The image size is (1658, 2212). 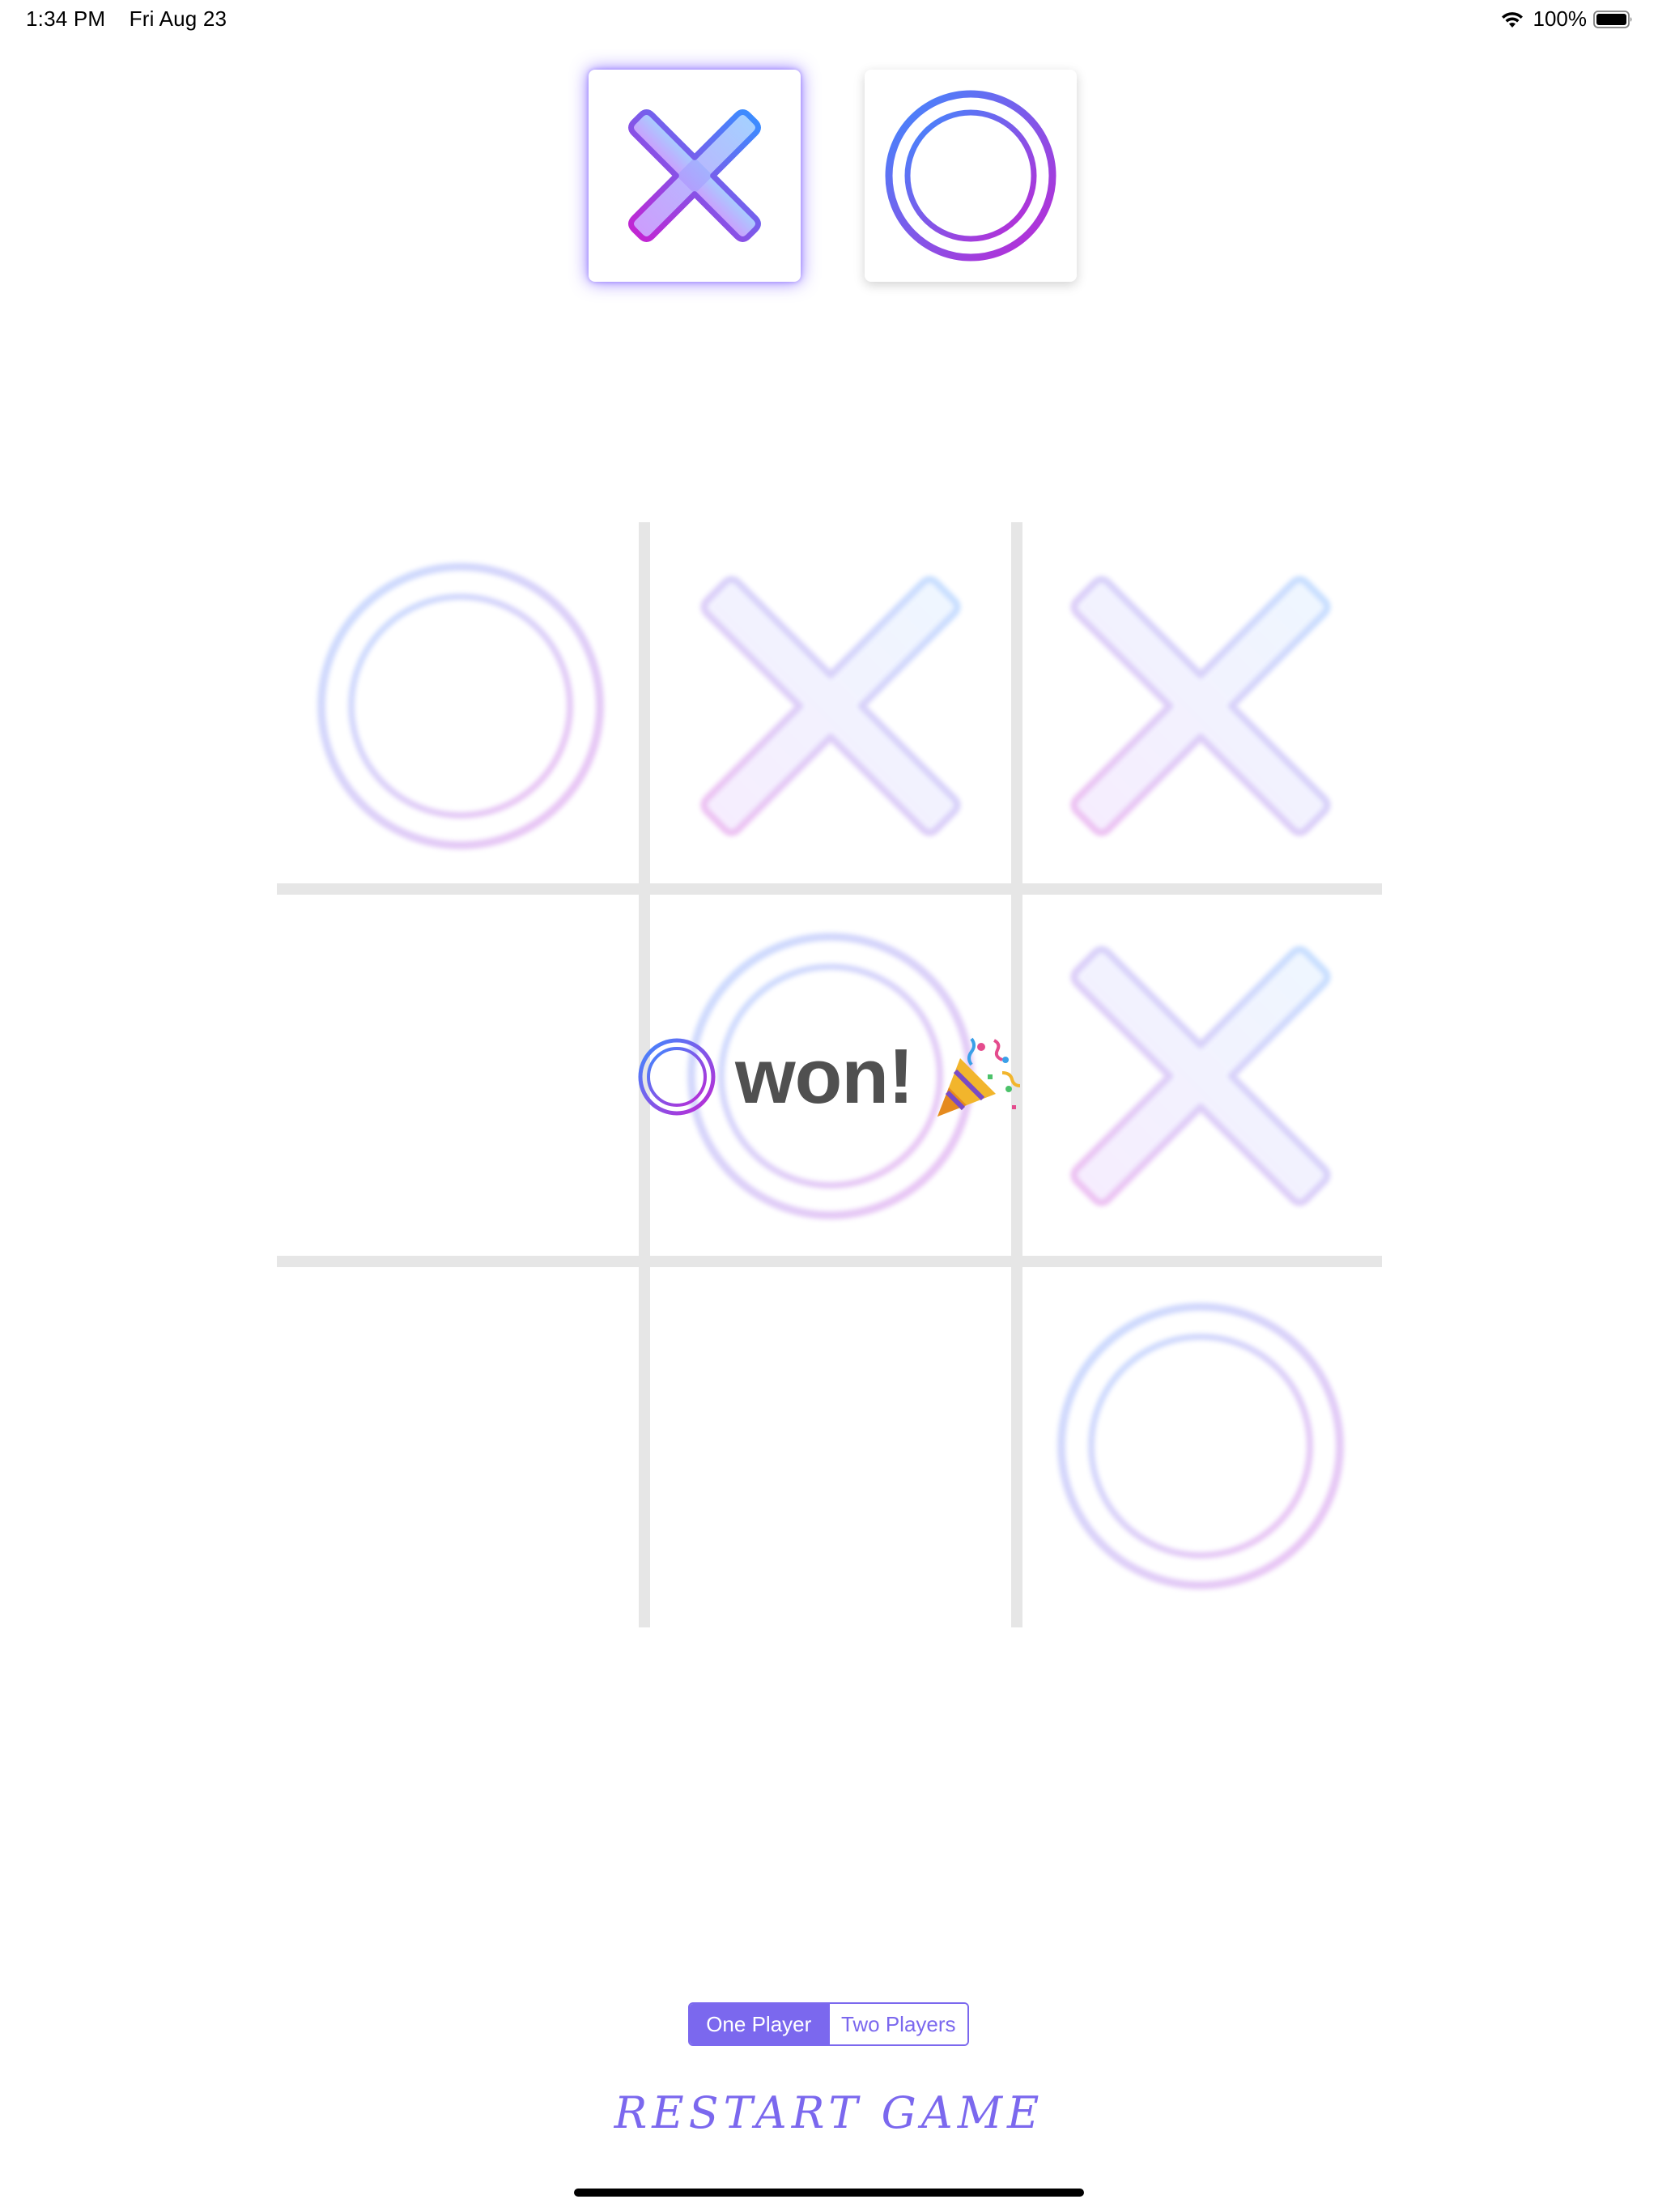 What do you see at coordinates (829, 2193) in the screenshot?
I see `home-indicator` at bounding box center [829, 2193].